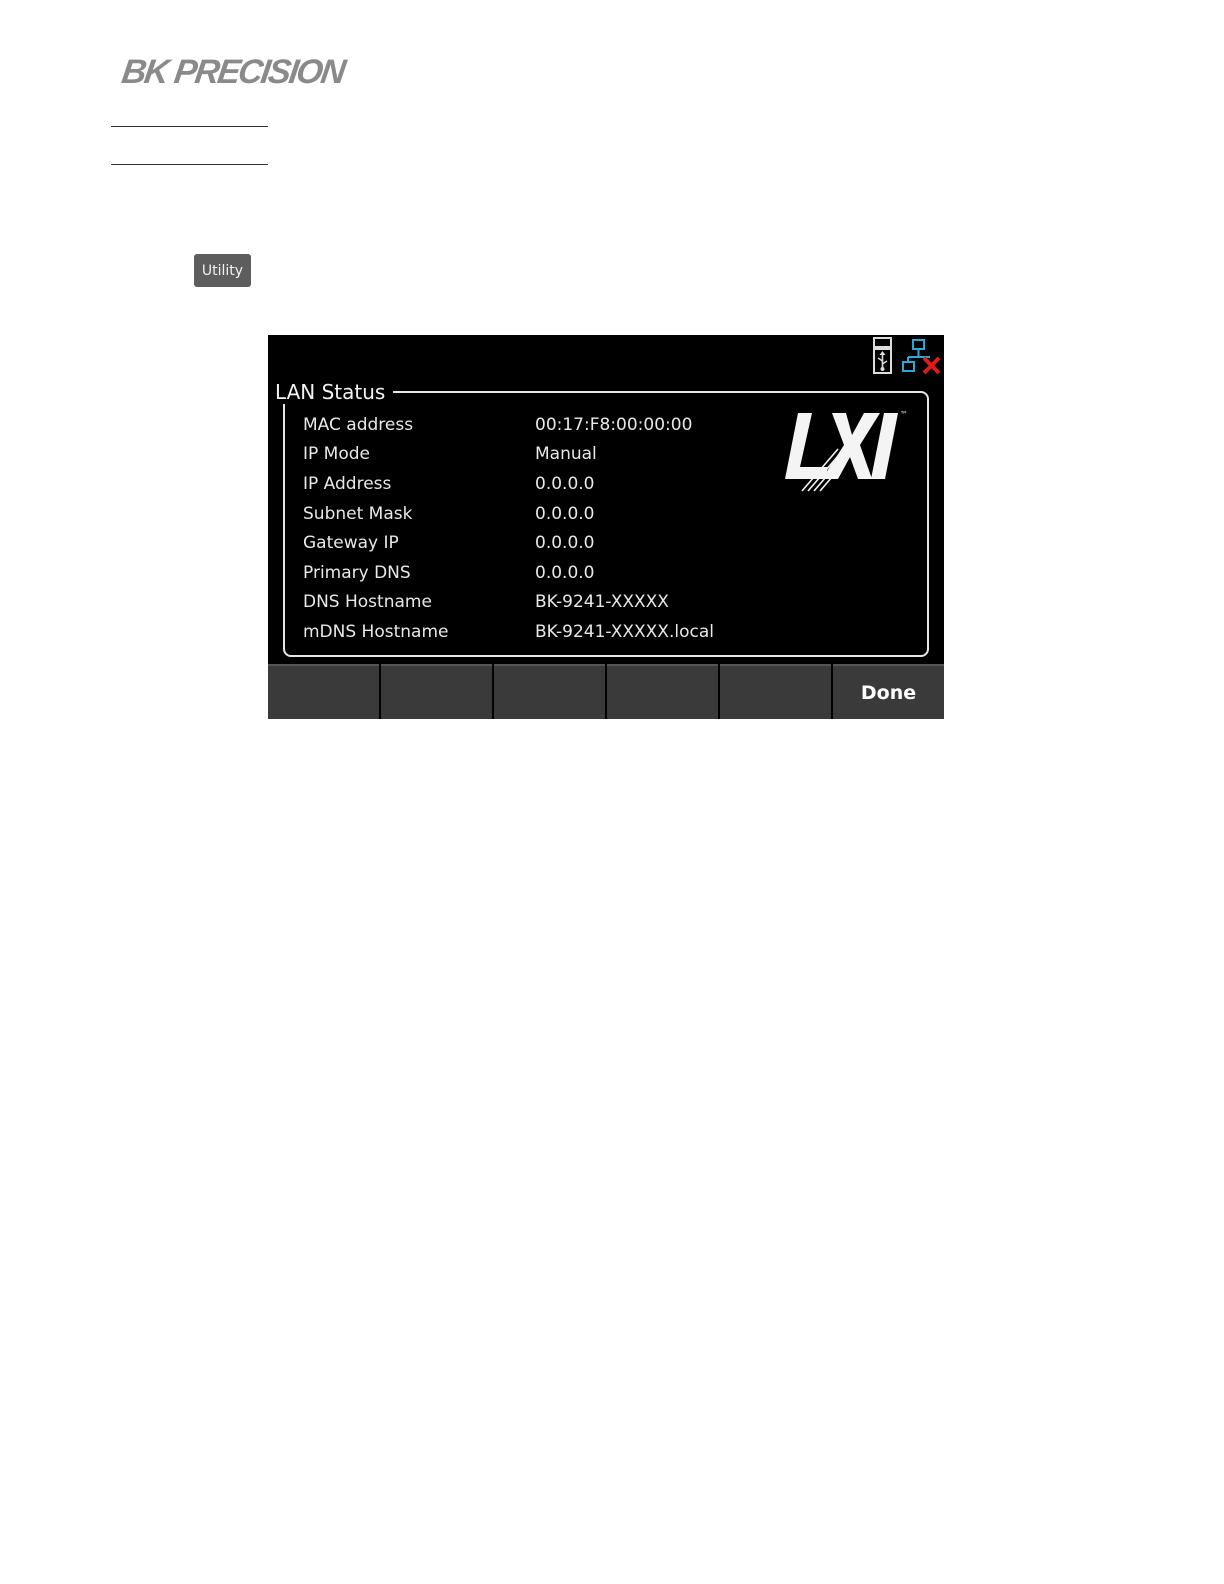  What do you see at coordinates (358, 424) in the screenshot?
I see `row-label: MAC address` at bounding box center [358, 424].